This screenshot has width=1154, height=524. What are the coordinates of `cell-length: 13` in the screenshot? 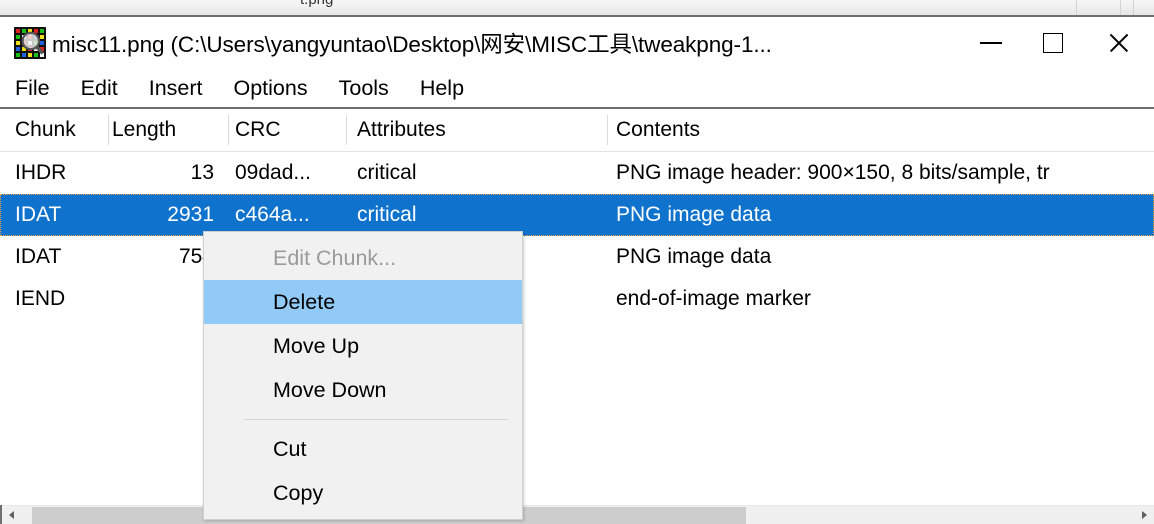 It's located at (202, 172).